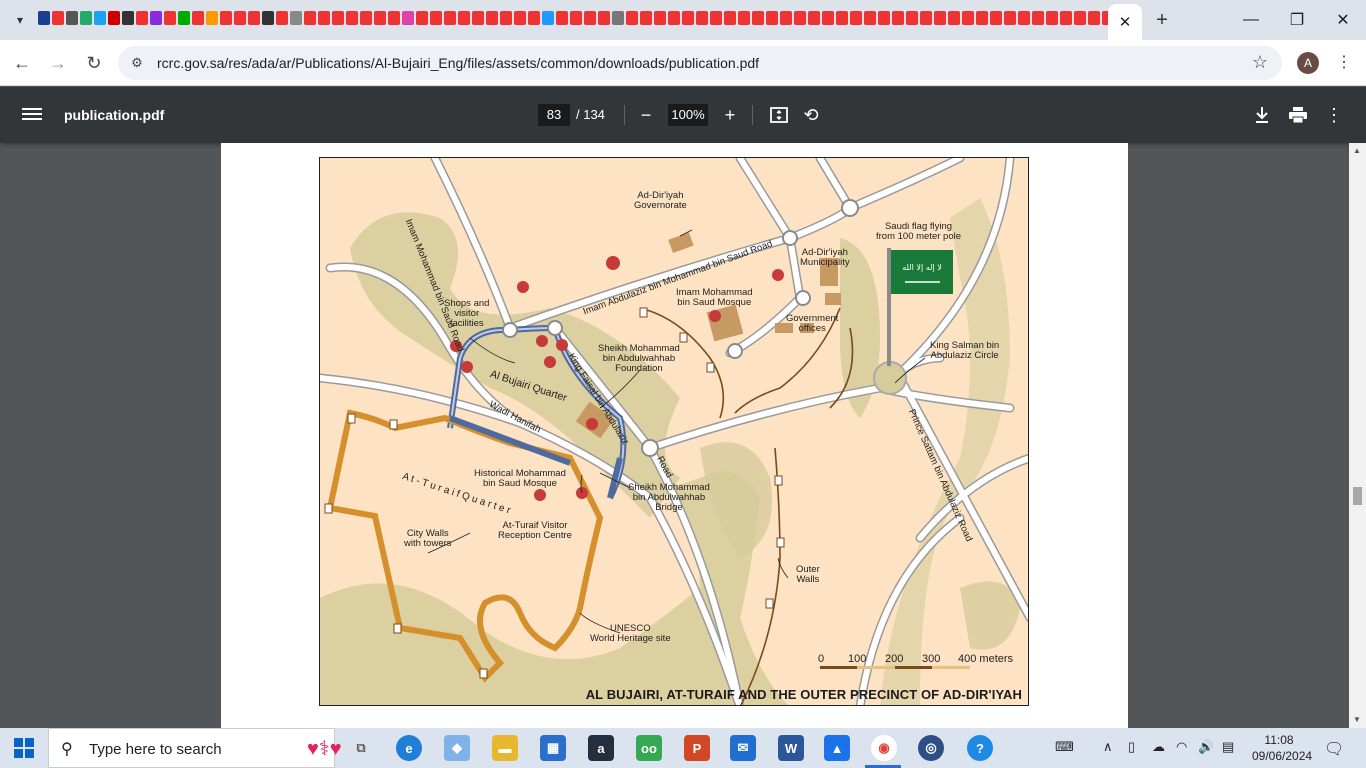 Image resolution: width=1366 pixels, height=768 pixels. Describe the element at coordinates (1206, 747) in the screenshot. I see `volume-icon: 🔊` at that location.